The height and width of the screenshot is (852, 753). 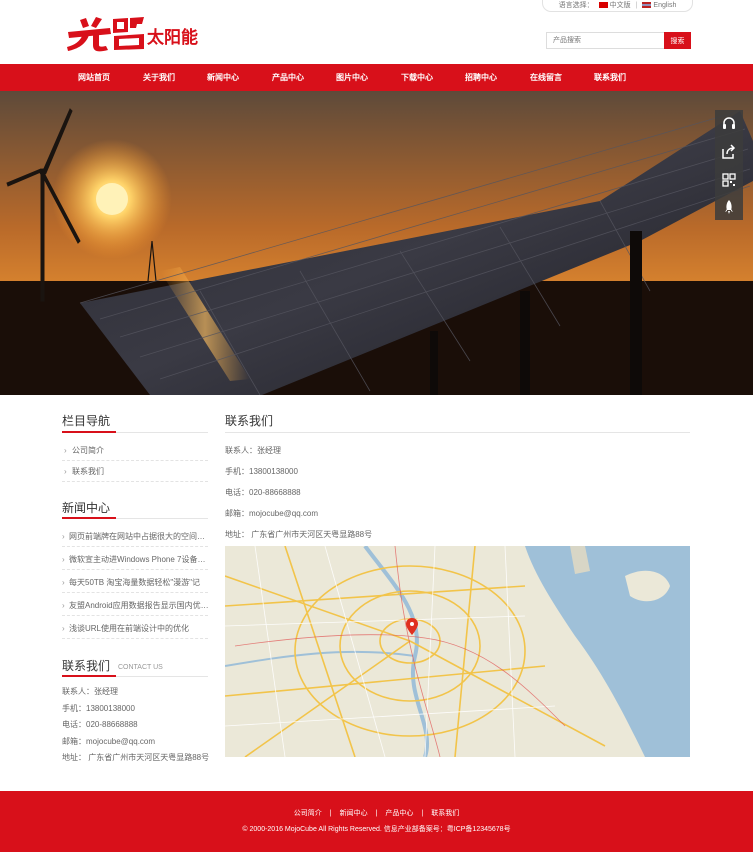 I want to click on svg-text: 太阳能, so click(x=172, y=37).